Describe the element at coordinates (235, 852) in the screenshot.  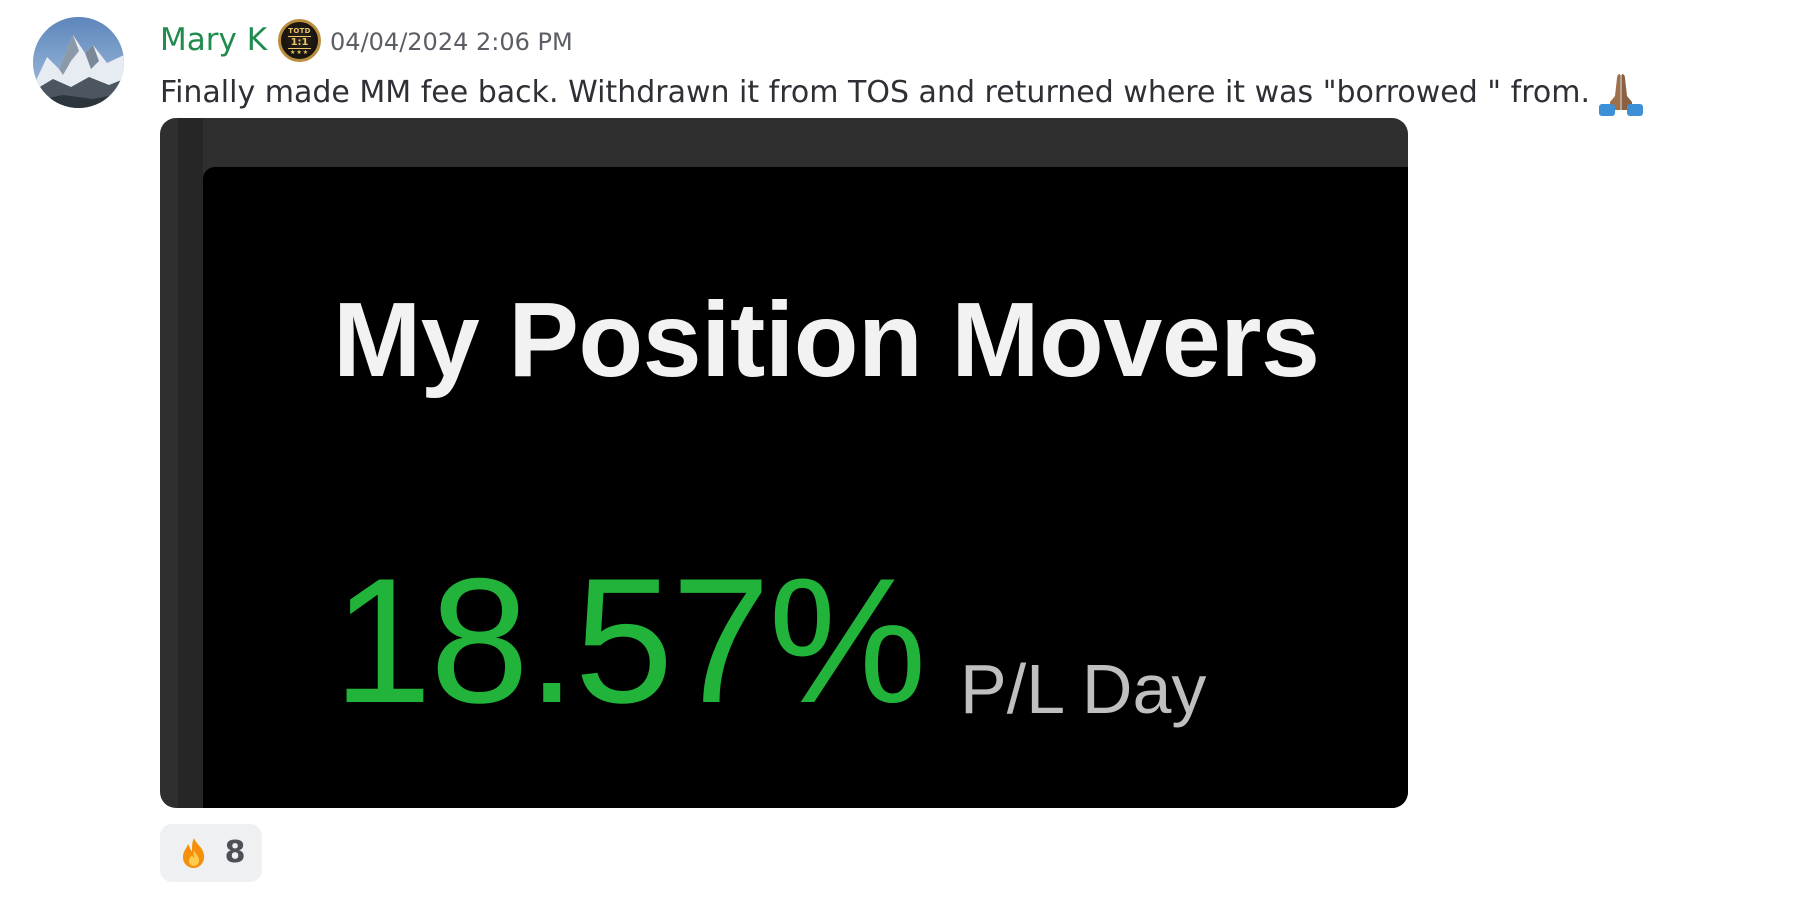
I see `reaction-count: 8` at that location.